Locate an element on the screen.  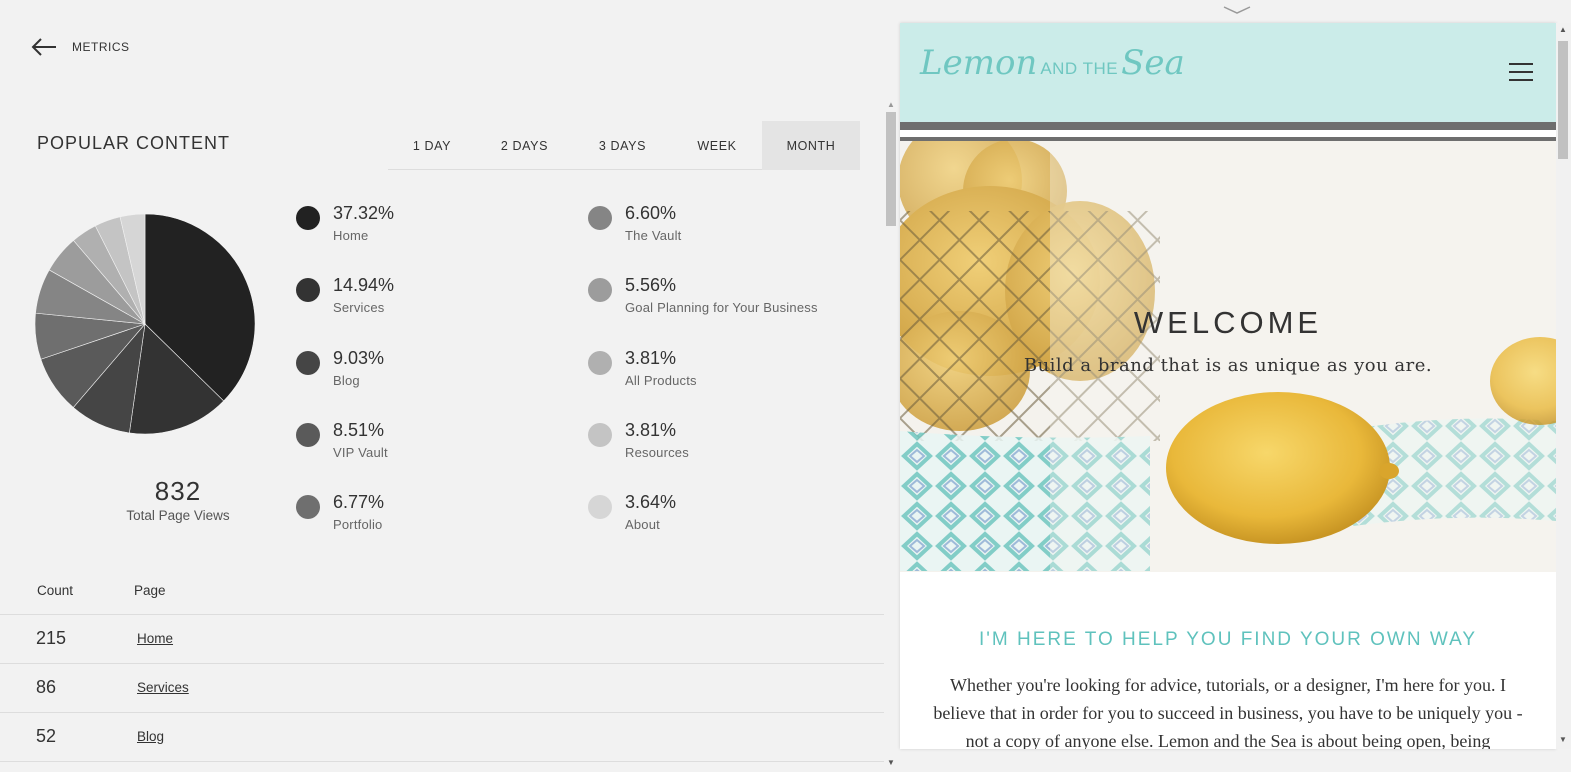
legend-item: 9.03% Blog is located at coordinates (340, 368).